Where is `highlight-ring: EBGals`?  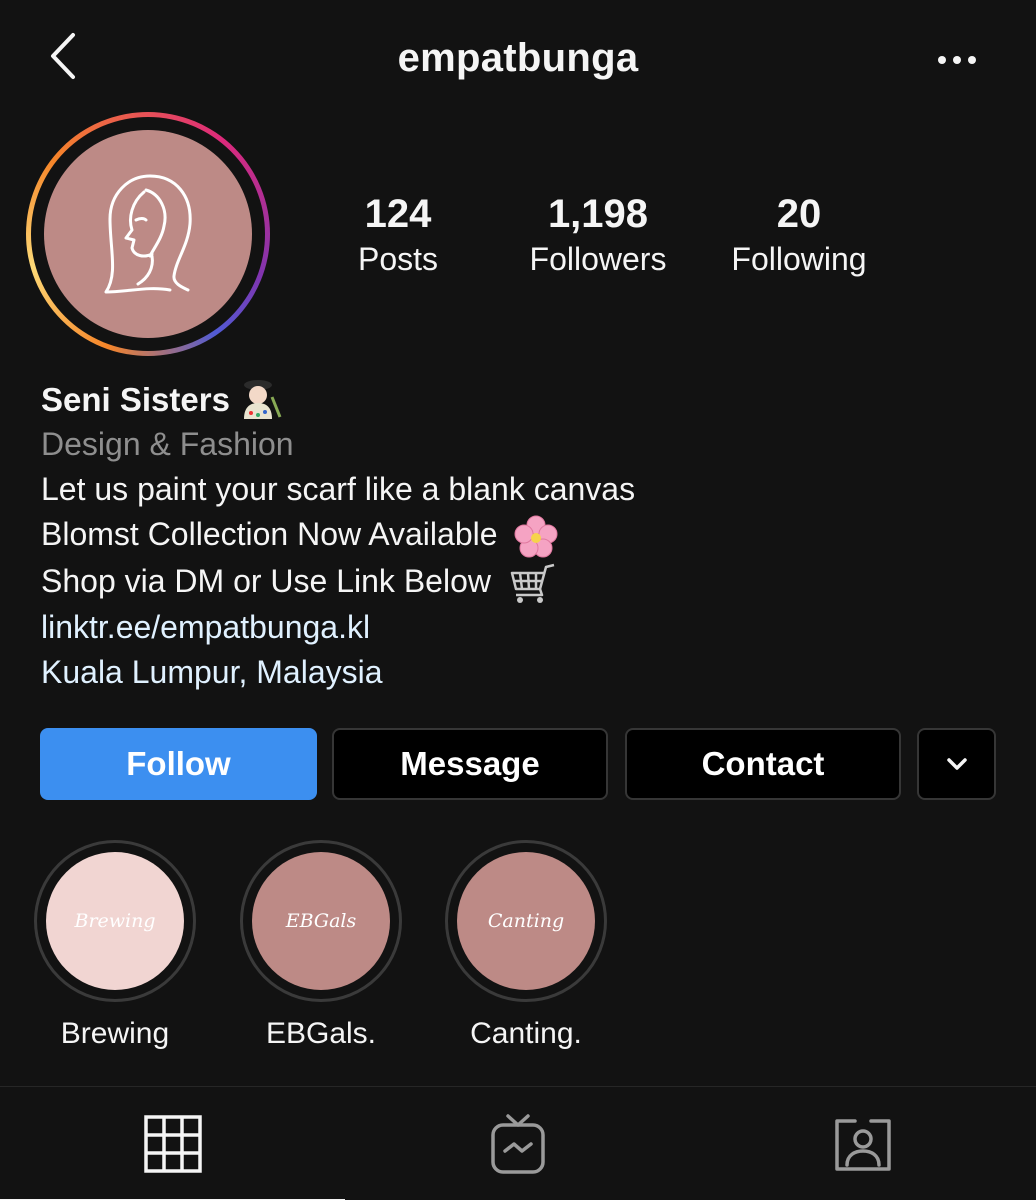
highlight-ring: EBGals is located at coordinates (321, 921).